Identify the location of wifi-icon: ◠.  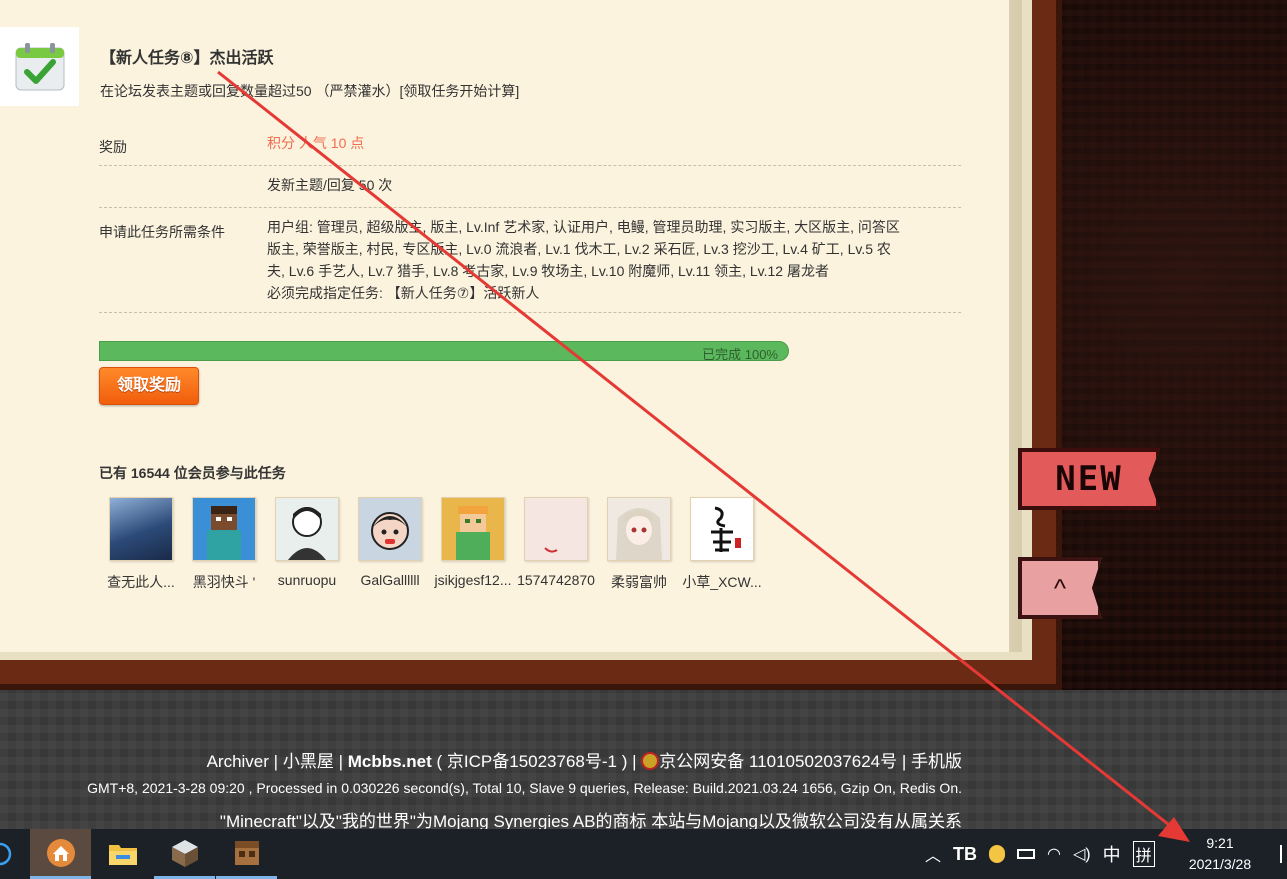
(1054, 854).